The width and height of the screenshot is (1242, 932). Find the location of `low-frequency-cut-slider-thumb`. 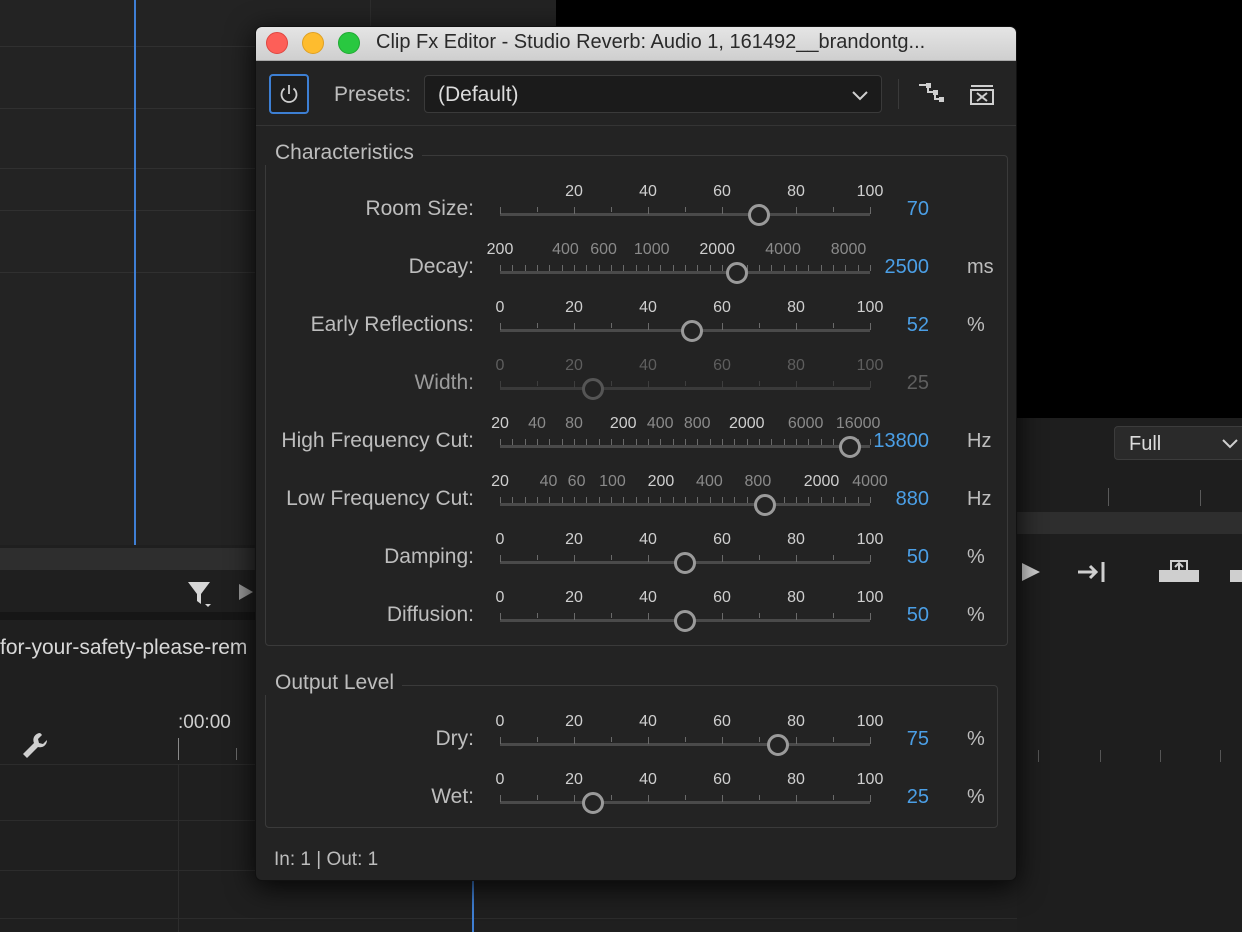

low-frequency-cut-slider-thumb is located at coordinates (764, 505).